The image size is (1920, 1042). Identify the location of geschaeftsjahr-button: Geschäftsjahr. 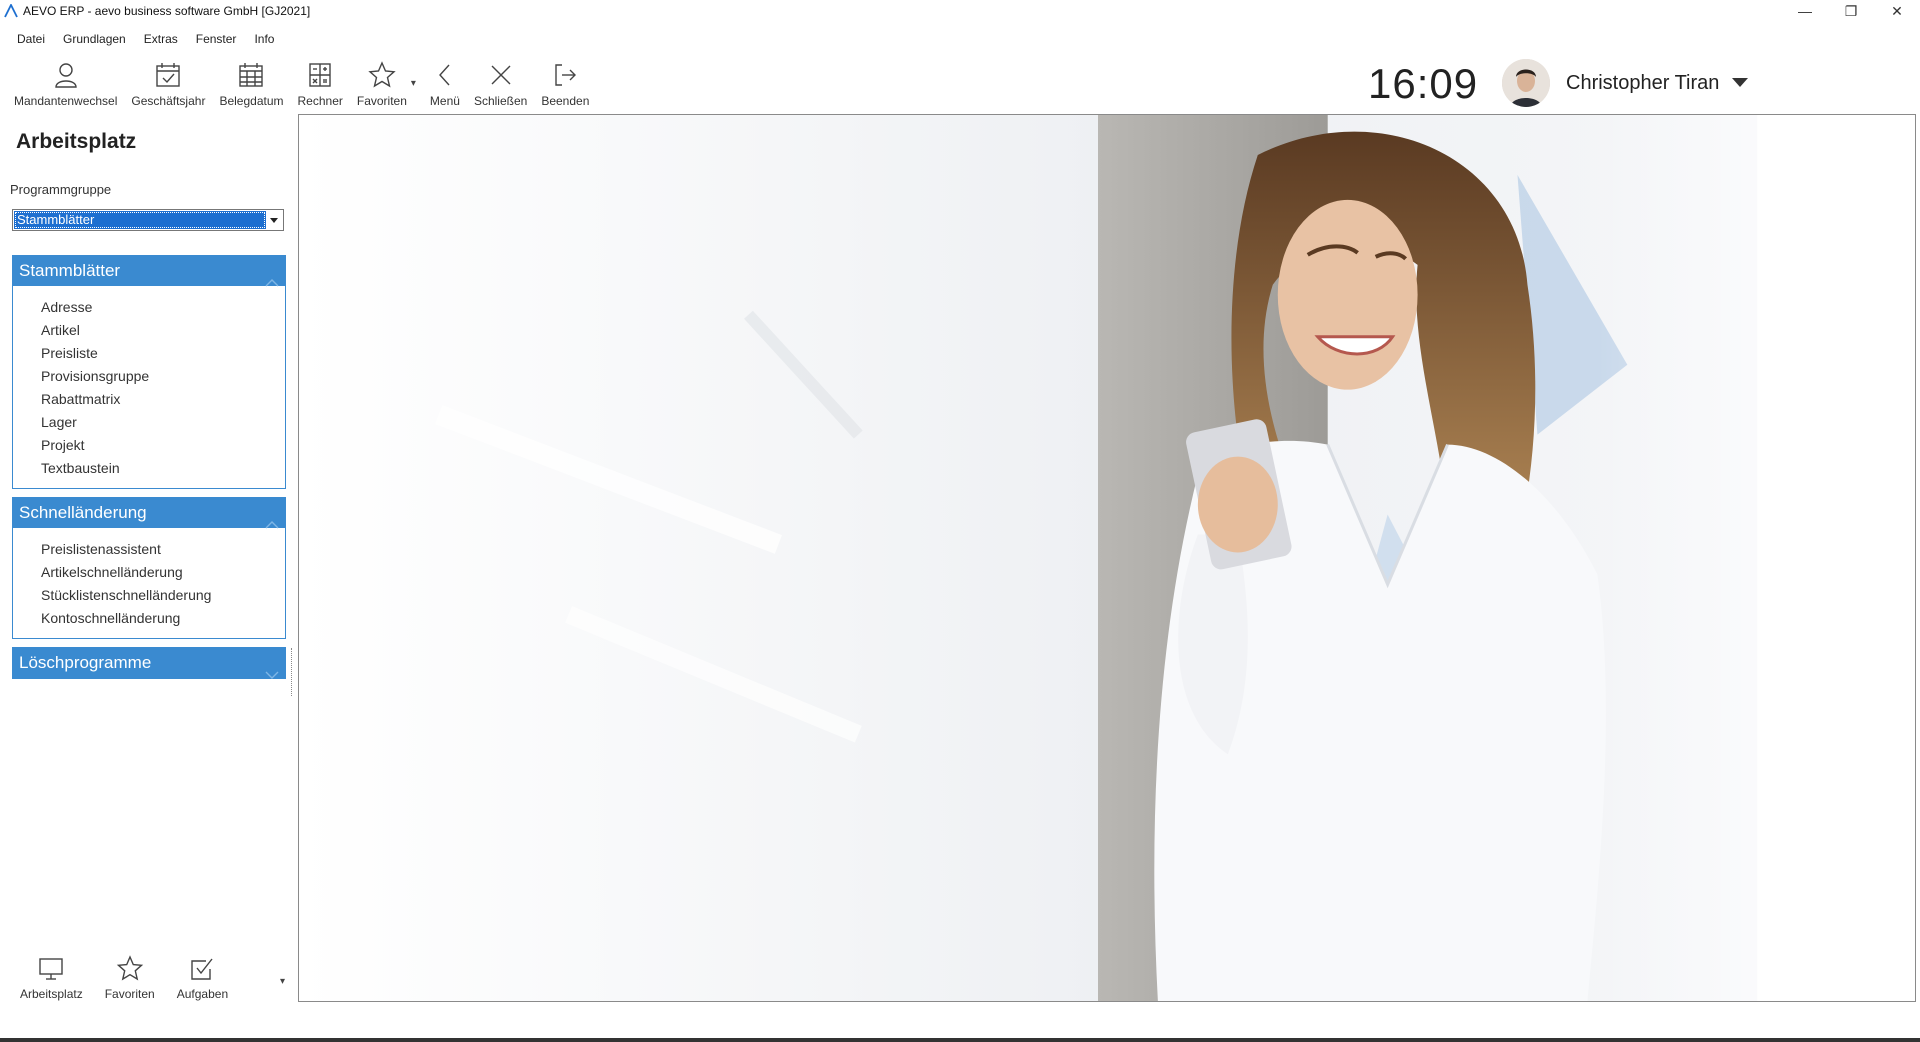
(168, 84).